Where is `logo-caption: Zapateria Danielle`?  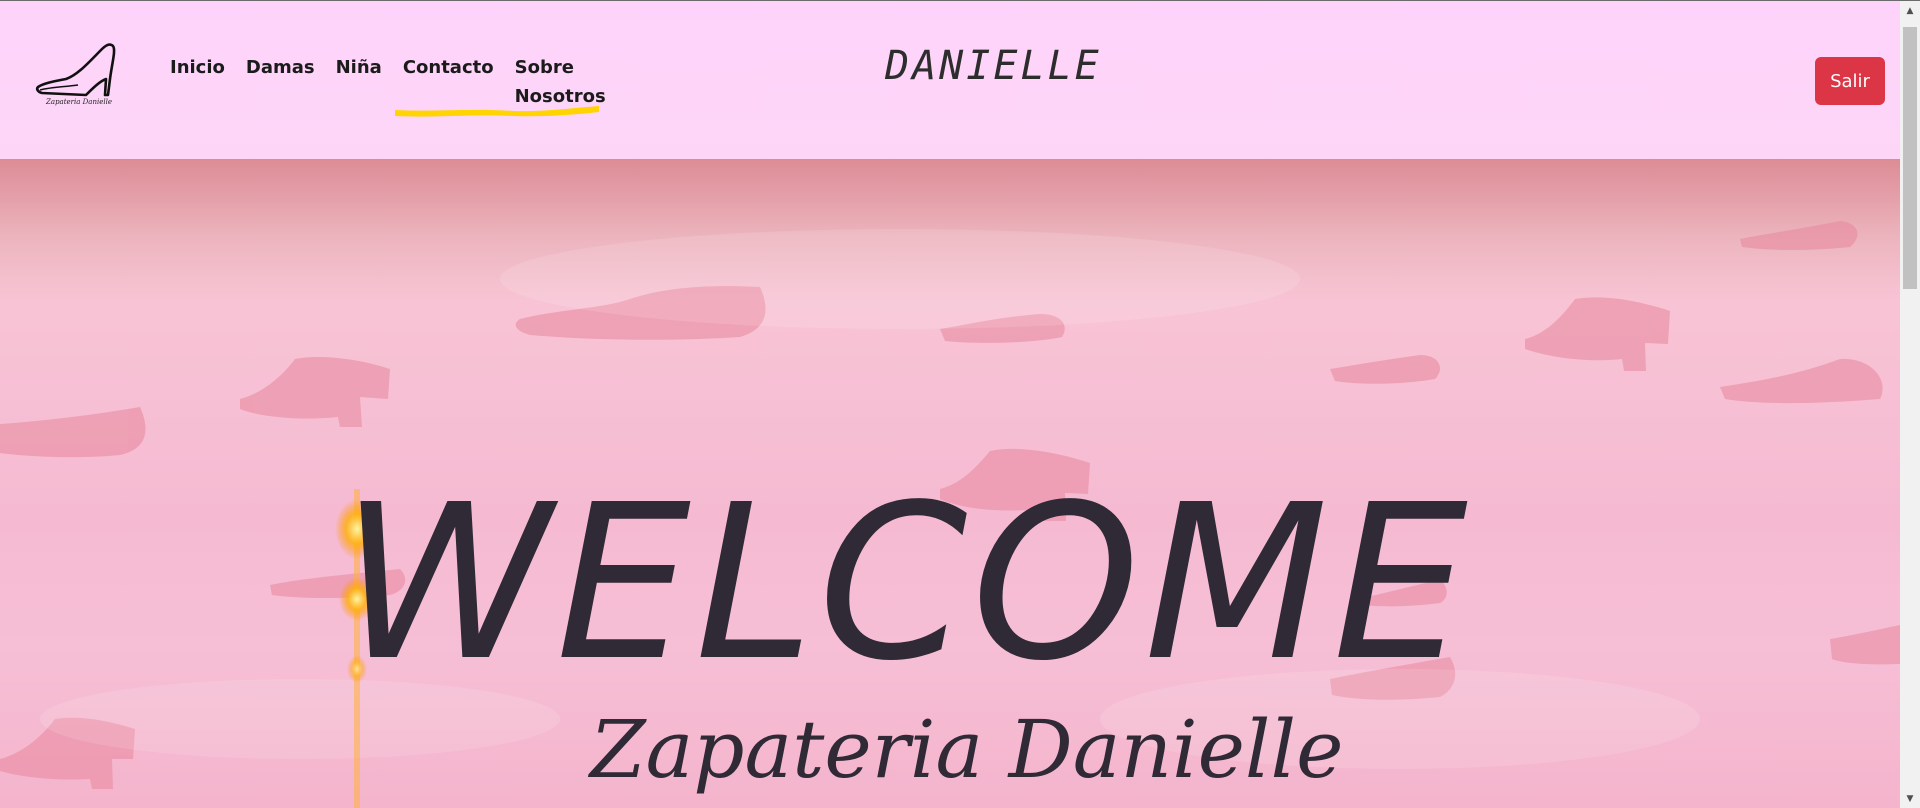 logo-caption: Zapateria Danielle is located at coordinates (79, 102).